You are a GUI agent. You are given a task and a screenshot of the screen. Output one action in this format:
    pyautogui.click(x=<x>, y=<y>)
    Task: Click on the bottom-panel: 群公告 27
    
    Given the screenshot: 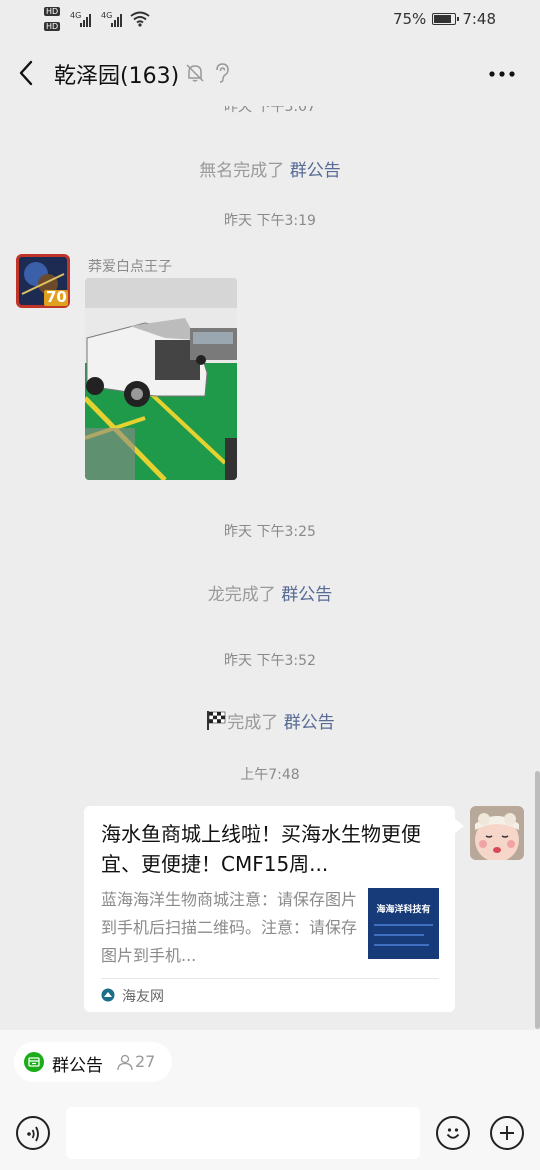 What is the action you would take?
    pyautogui.click(x=270, y=1100)
    